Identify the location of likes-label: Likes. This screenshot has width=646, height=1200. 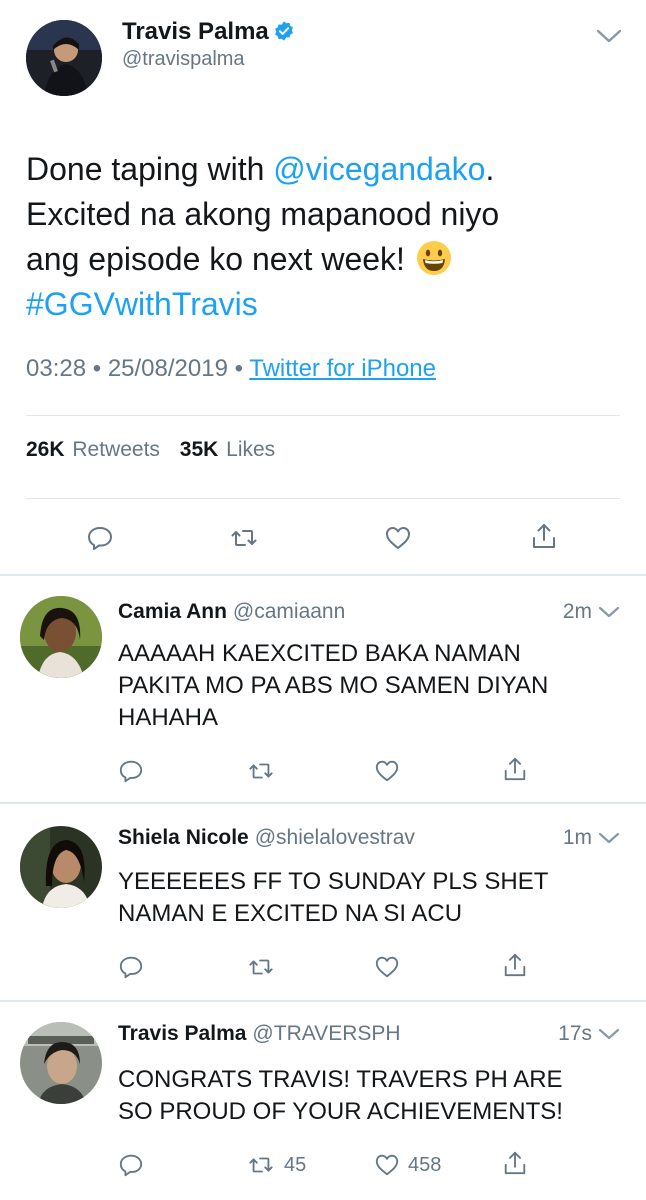
(251, 449).